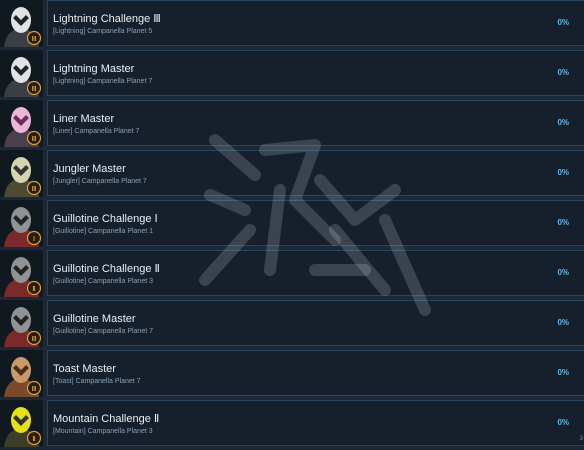  Describe the element at coordinates (96, 131) in the screenshot. I see `achievement-description: [Liner] Campanella Planet 7` at that location.